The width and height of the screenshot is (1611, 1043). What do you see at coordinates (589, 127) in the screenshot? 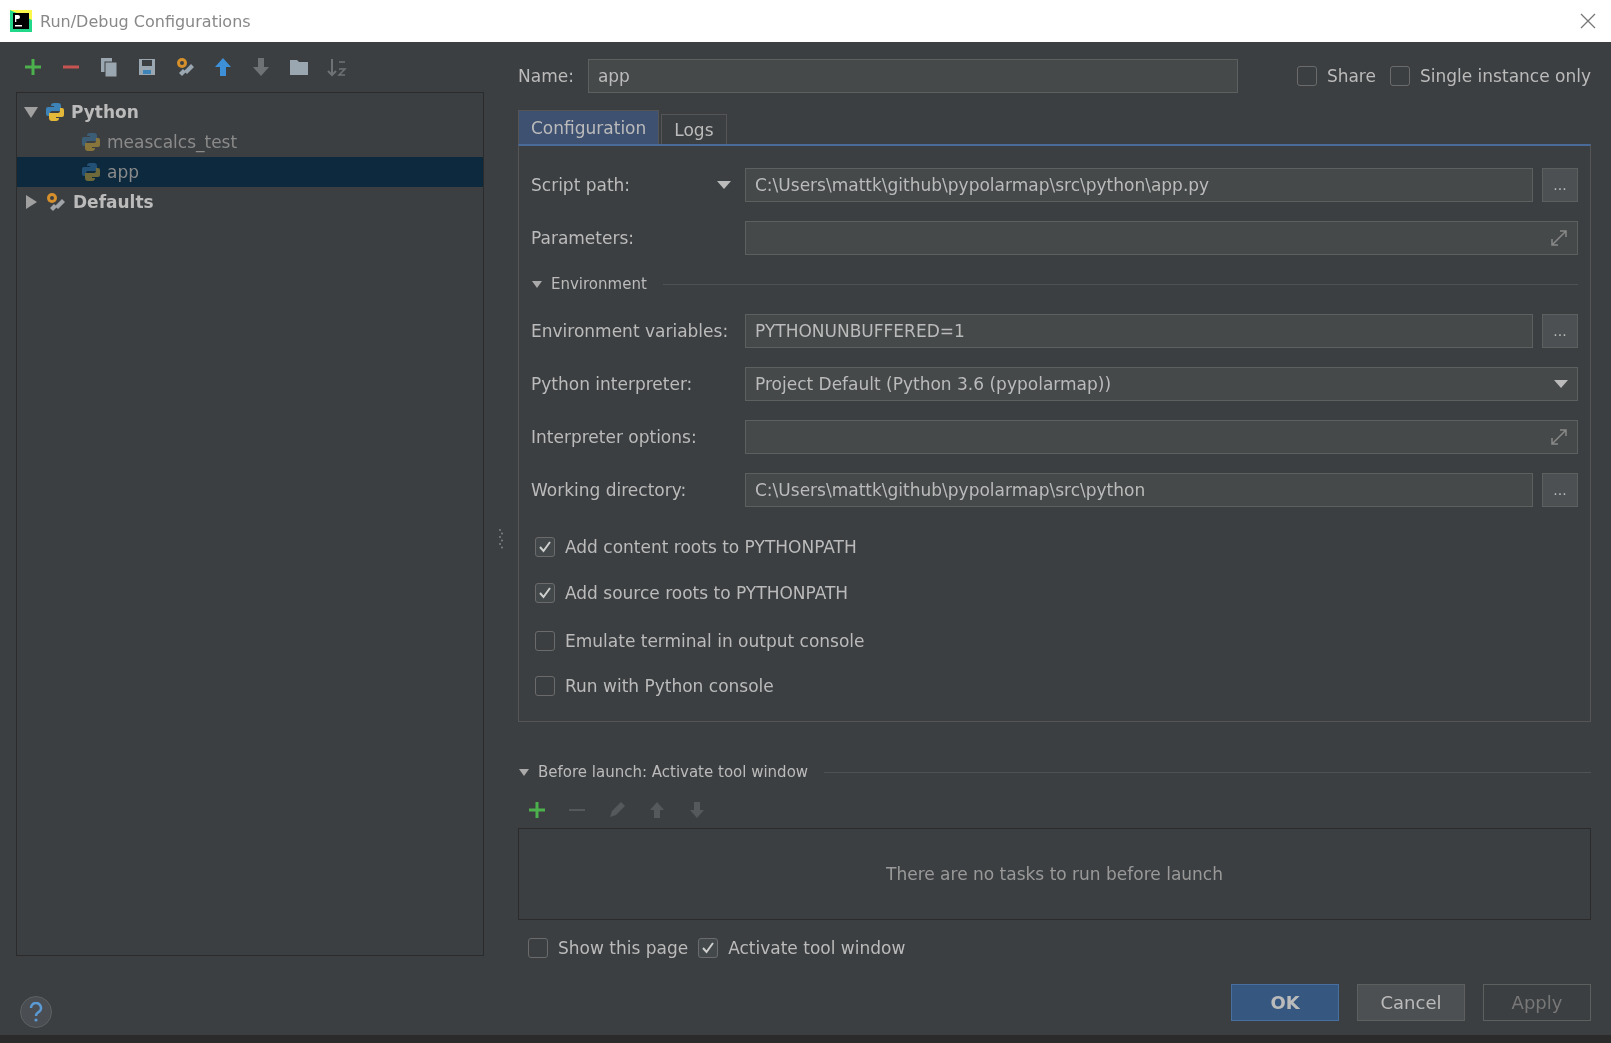
I see `tab: Configuration` at bounding box center [589, 127].